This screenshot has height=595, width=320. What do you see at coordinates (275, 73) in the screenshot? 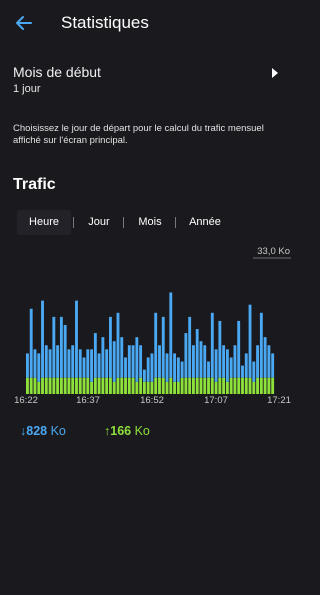
I see `chevron-right-icon` at bounding box center [275, 73].